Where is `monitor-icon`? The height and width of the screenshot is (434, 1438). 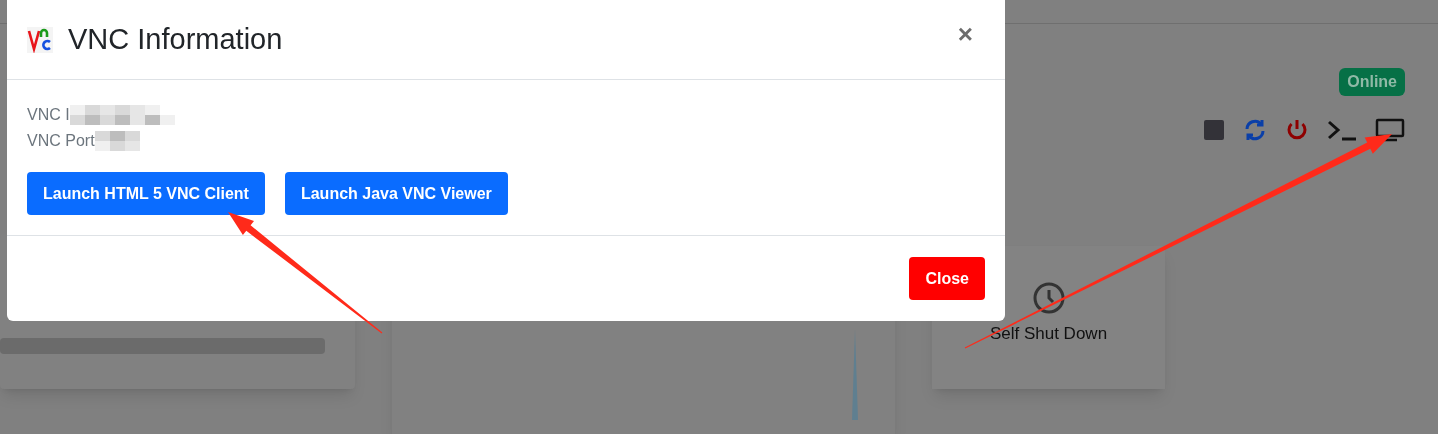 monitor-icon is located at coordinates (1390, 130).